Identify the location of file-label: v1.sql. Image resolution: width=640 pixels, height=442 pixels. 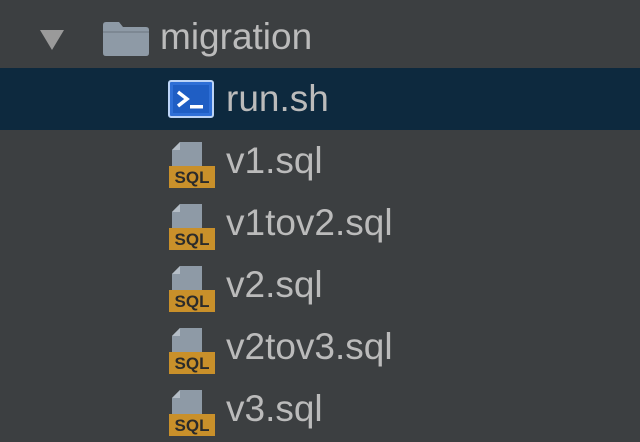
(274, 160).